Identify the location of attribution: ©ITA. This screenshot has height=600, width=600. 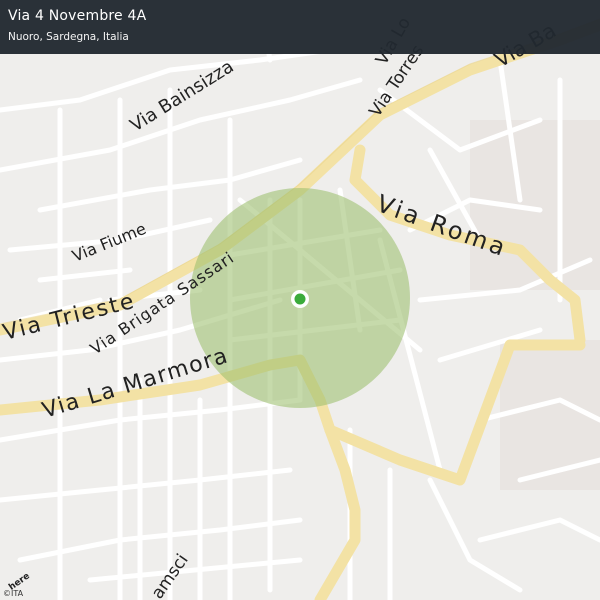
(13, 593).